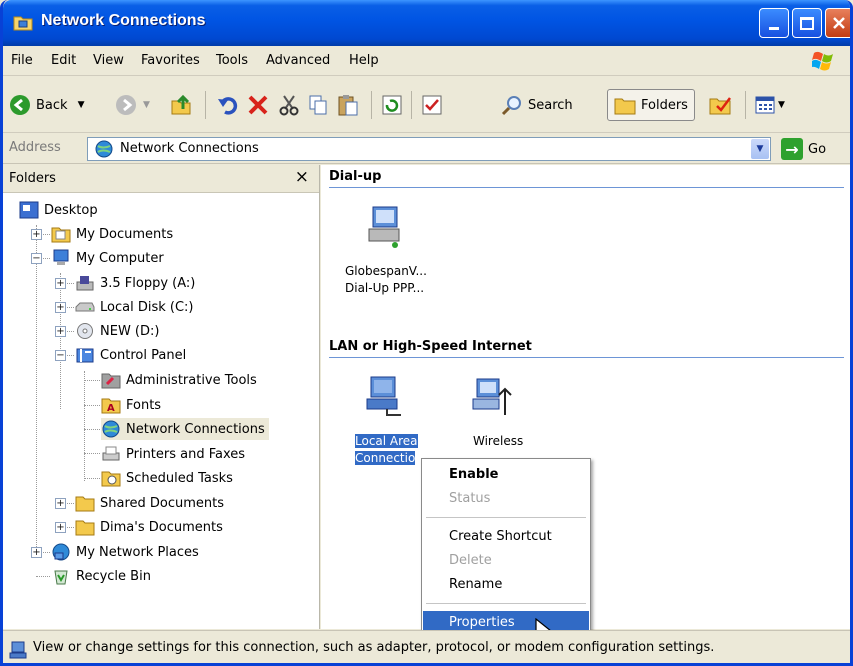 This screenshot has height=666, width=853. Describe the element at coordinates (148, 283) in the screenshot. I see `tree-item-label: 3.5 Floppy (A:)` at that location.